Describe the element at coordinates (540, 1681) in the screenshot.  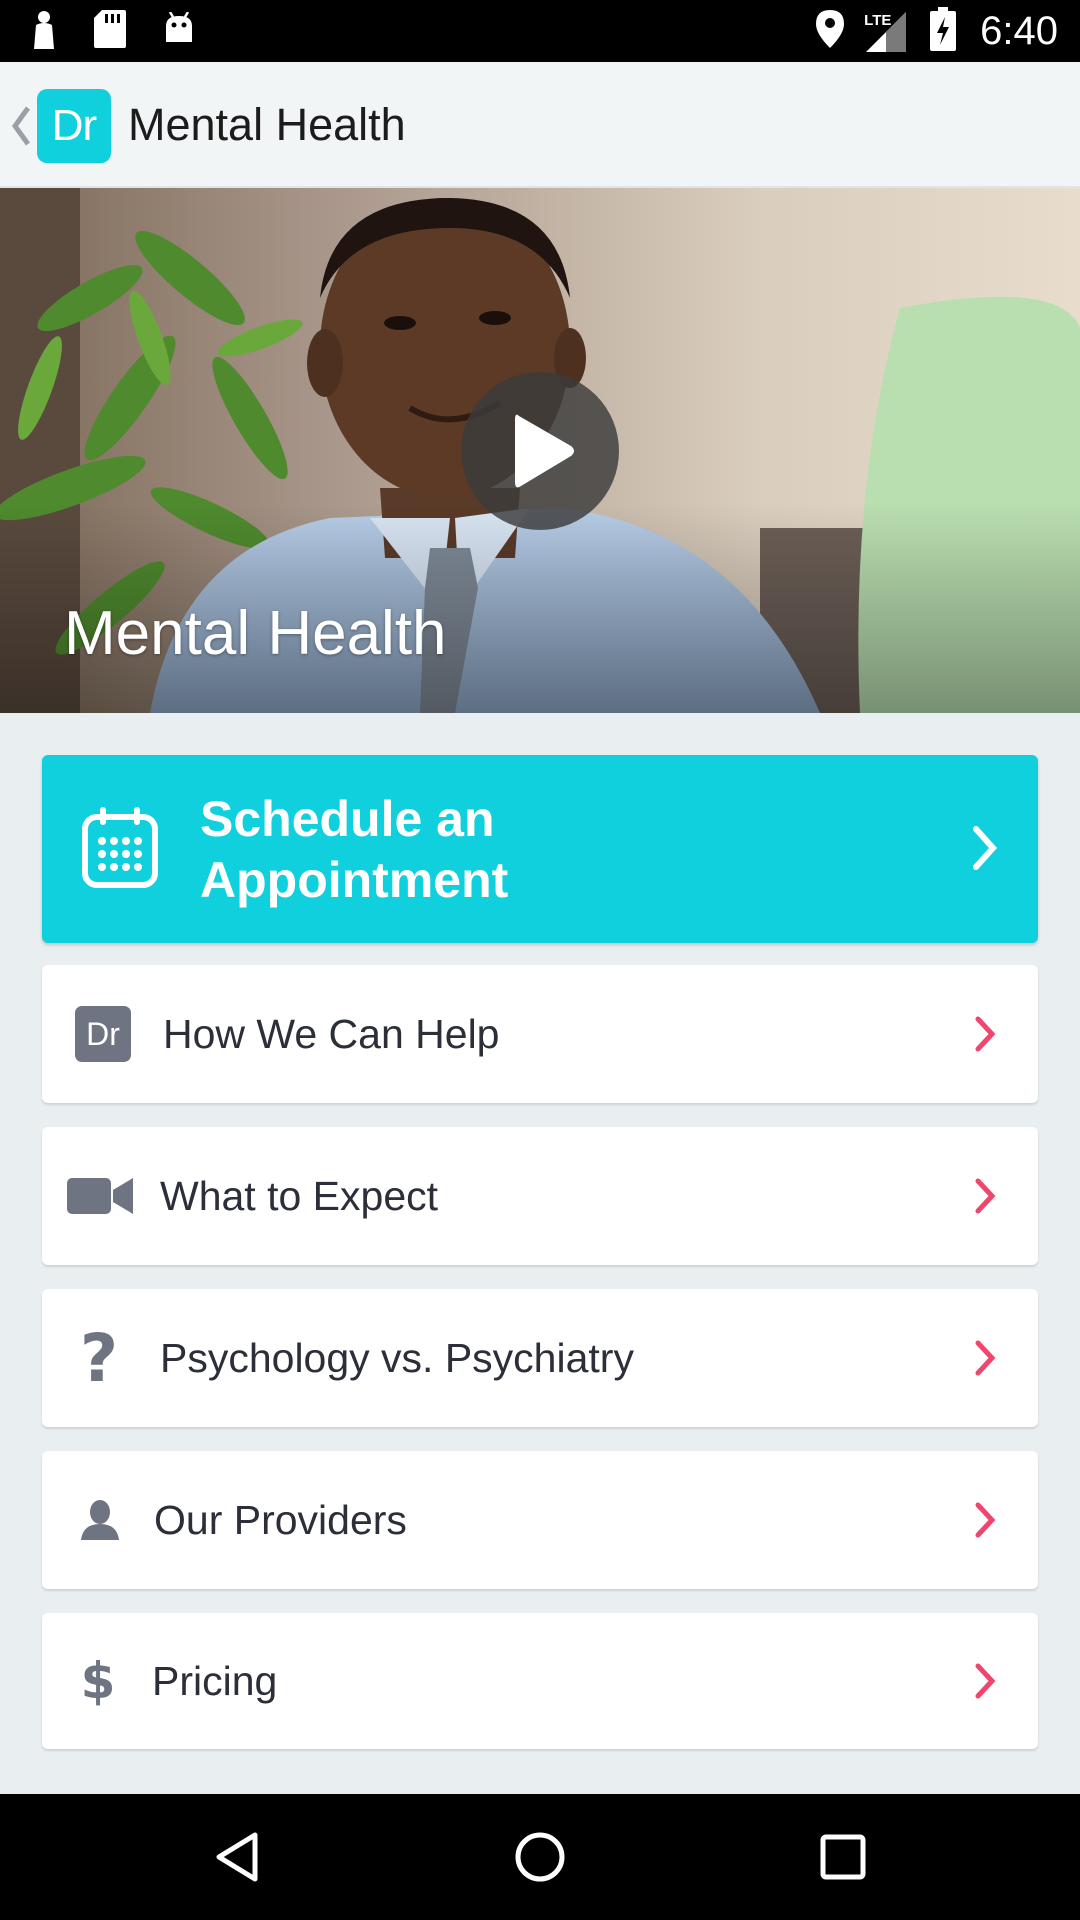
I see `menu-item-pricing: $ Pricing` at that location.